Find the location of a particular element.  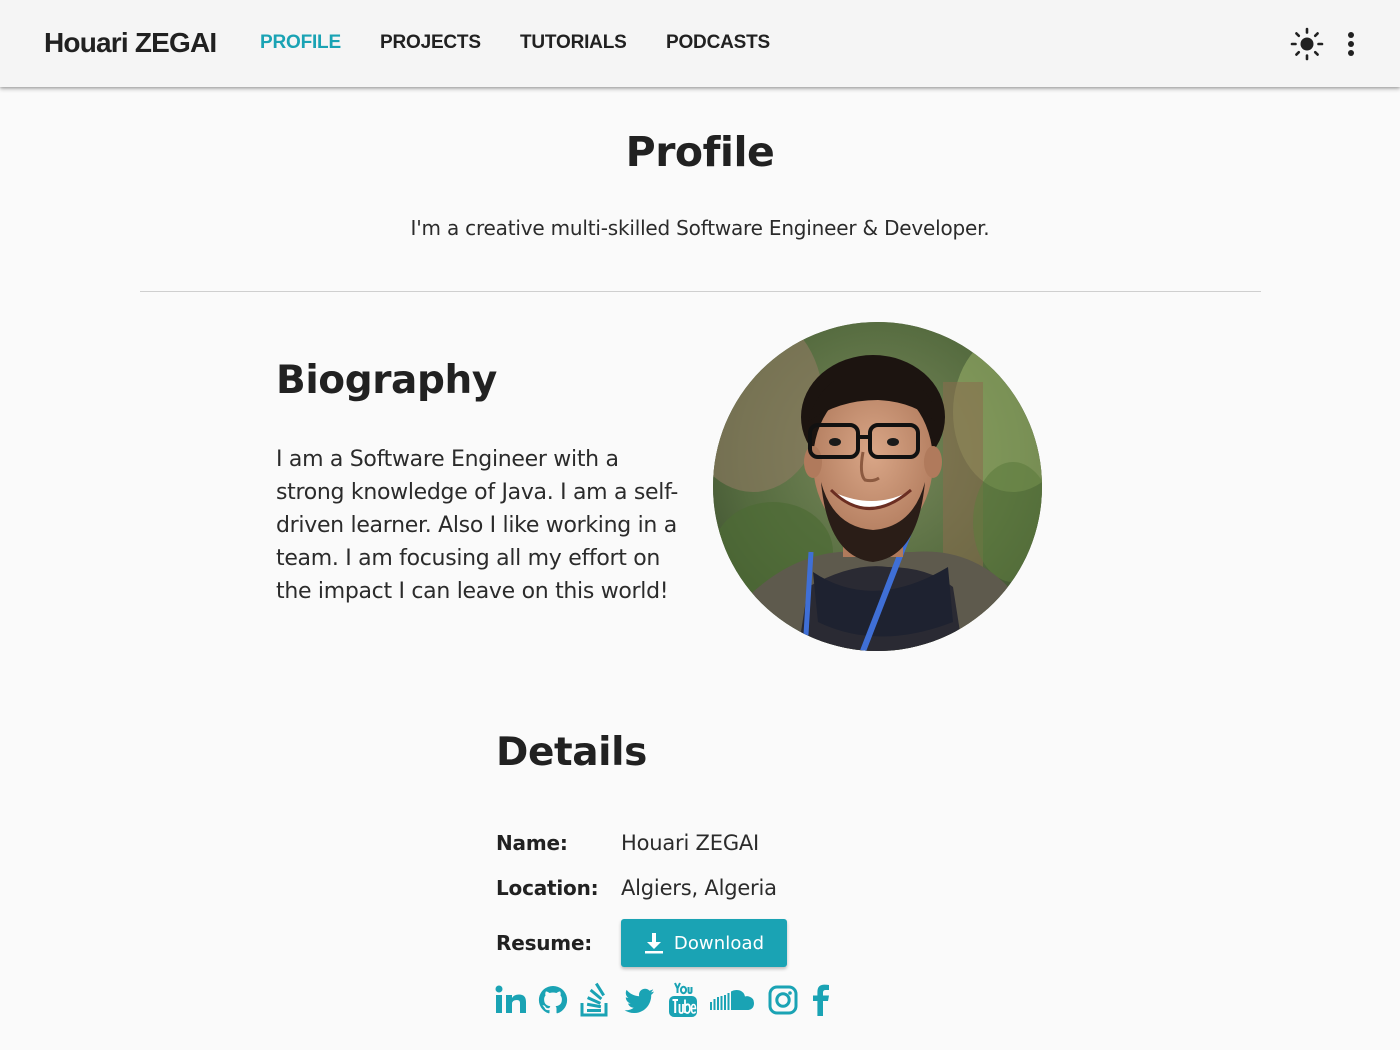

soundcloud-icon is located at coordinates (732, 999).